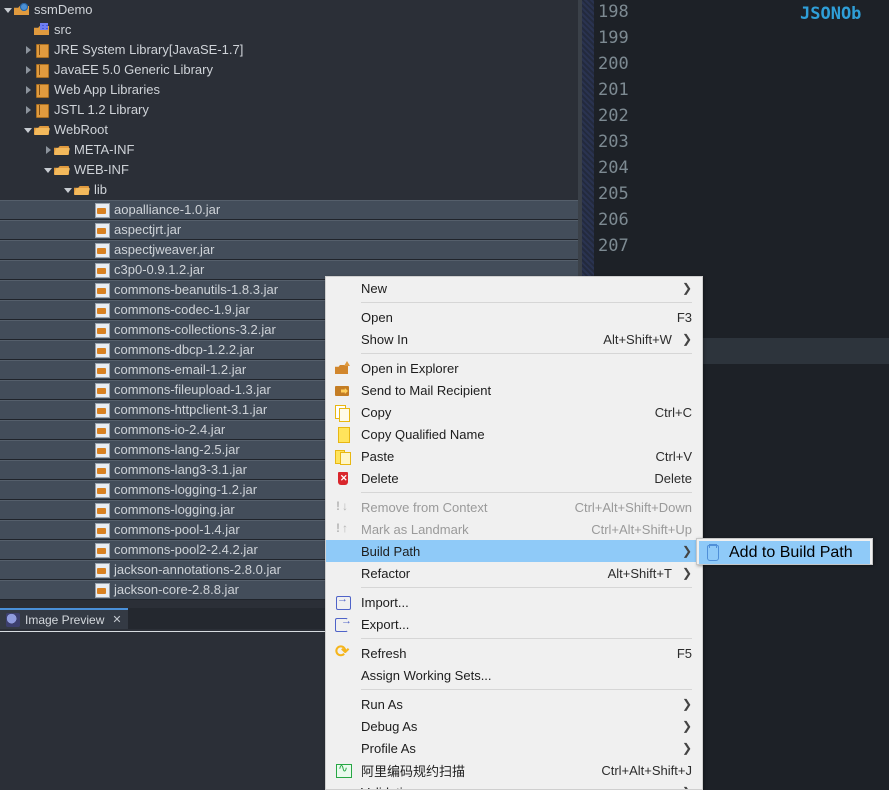 Image resolution: width=889 pixels, height=790 pixels. I want to click on menu-item: Open in Explorer, so click(514, 368).